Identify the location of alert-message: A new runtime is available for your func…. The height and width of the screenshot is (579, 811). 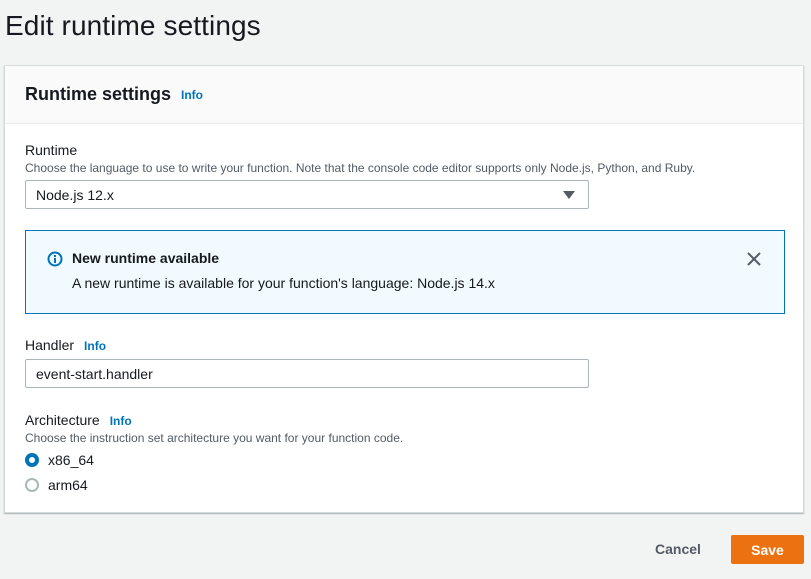
(283, 283).